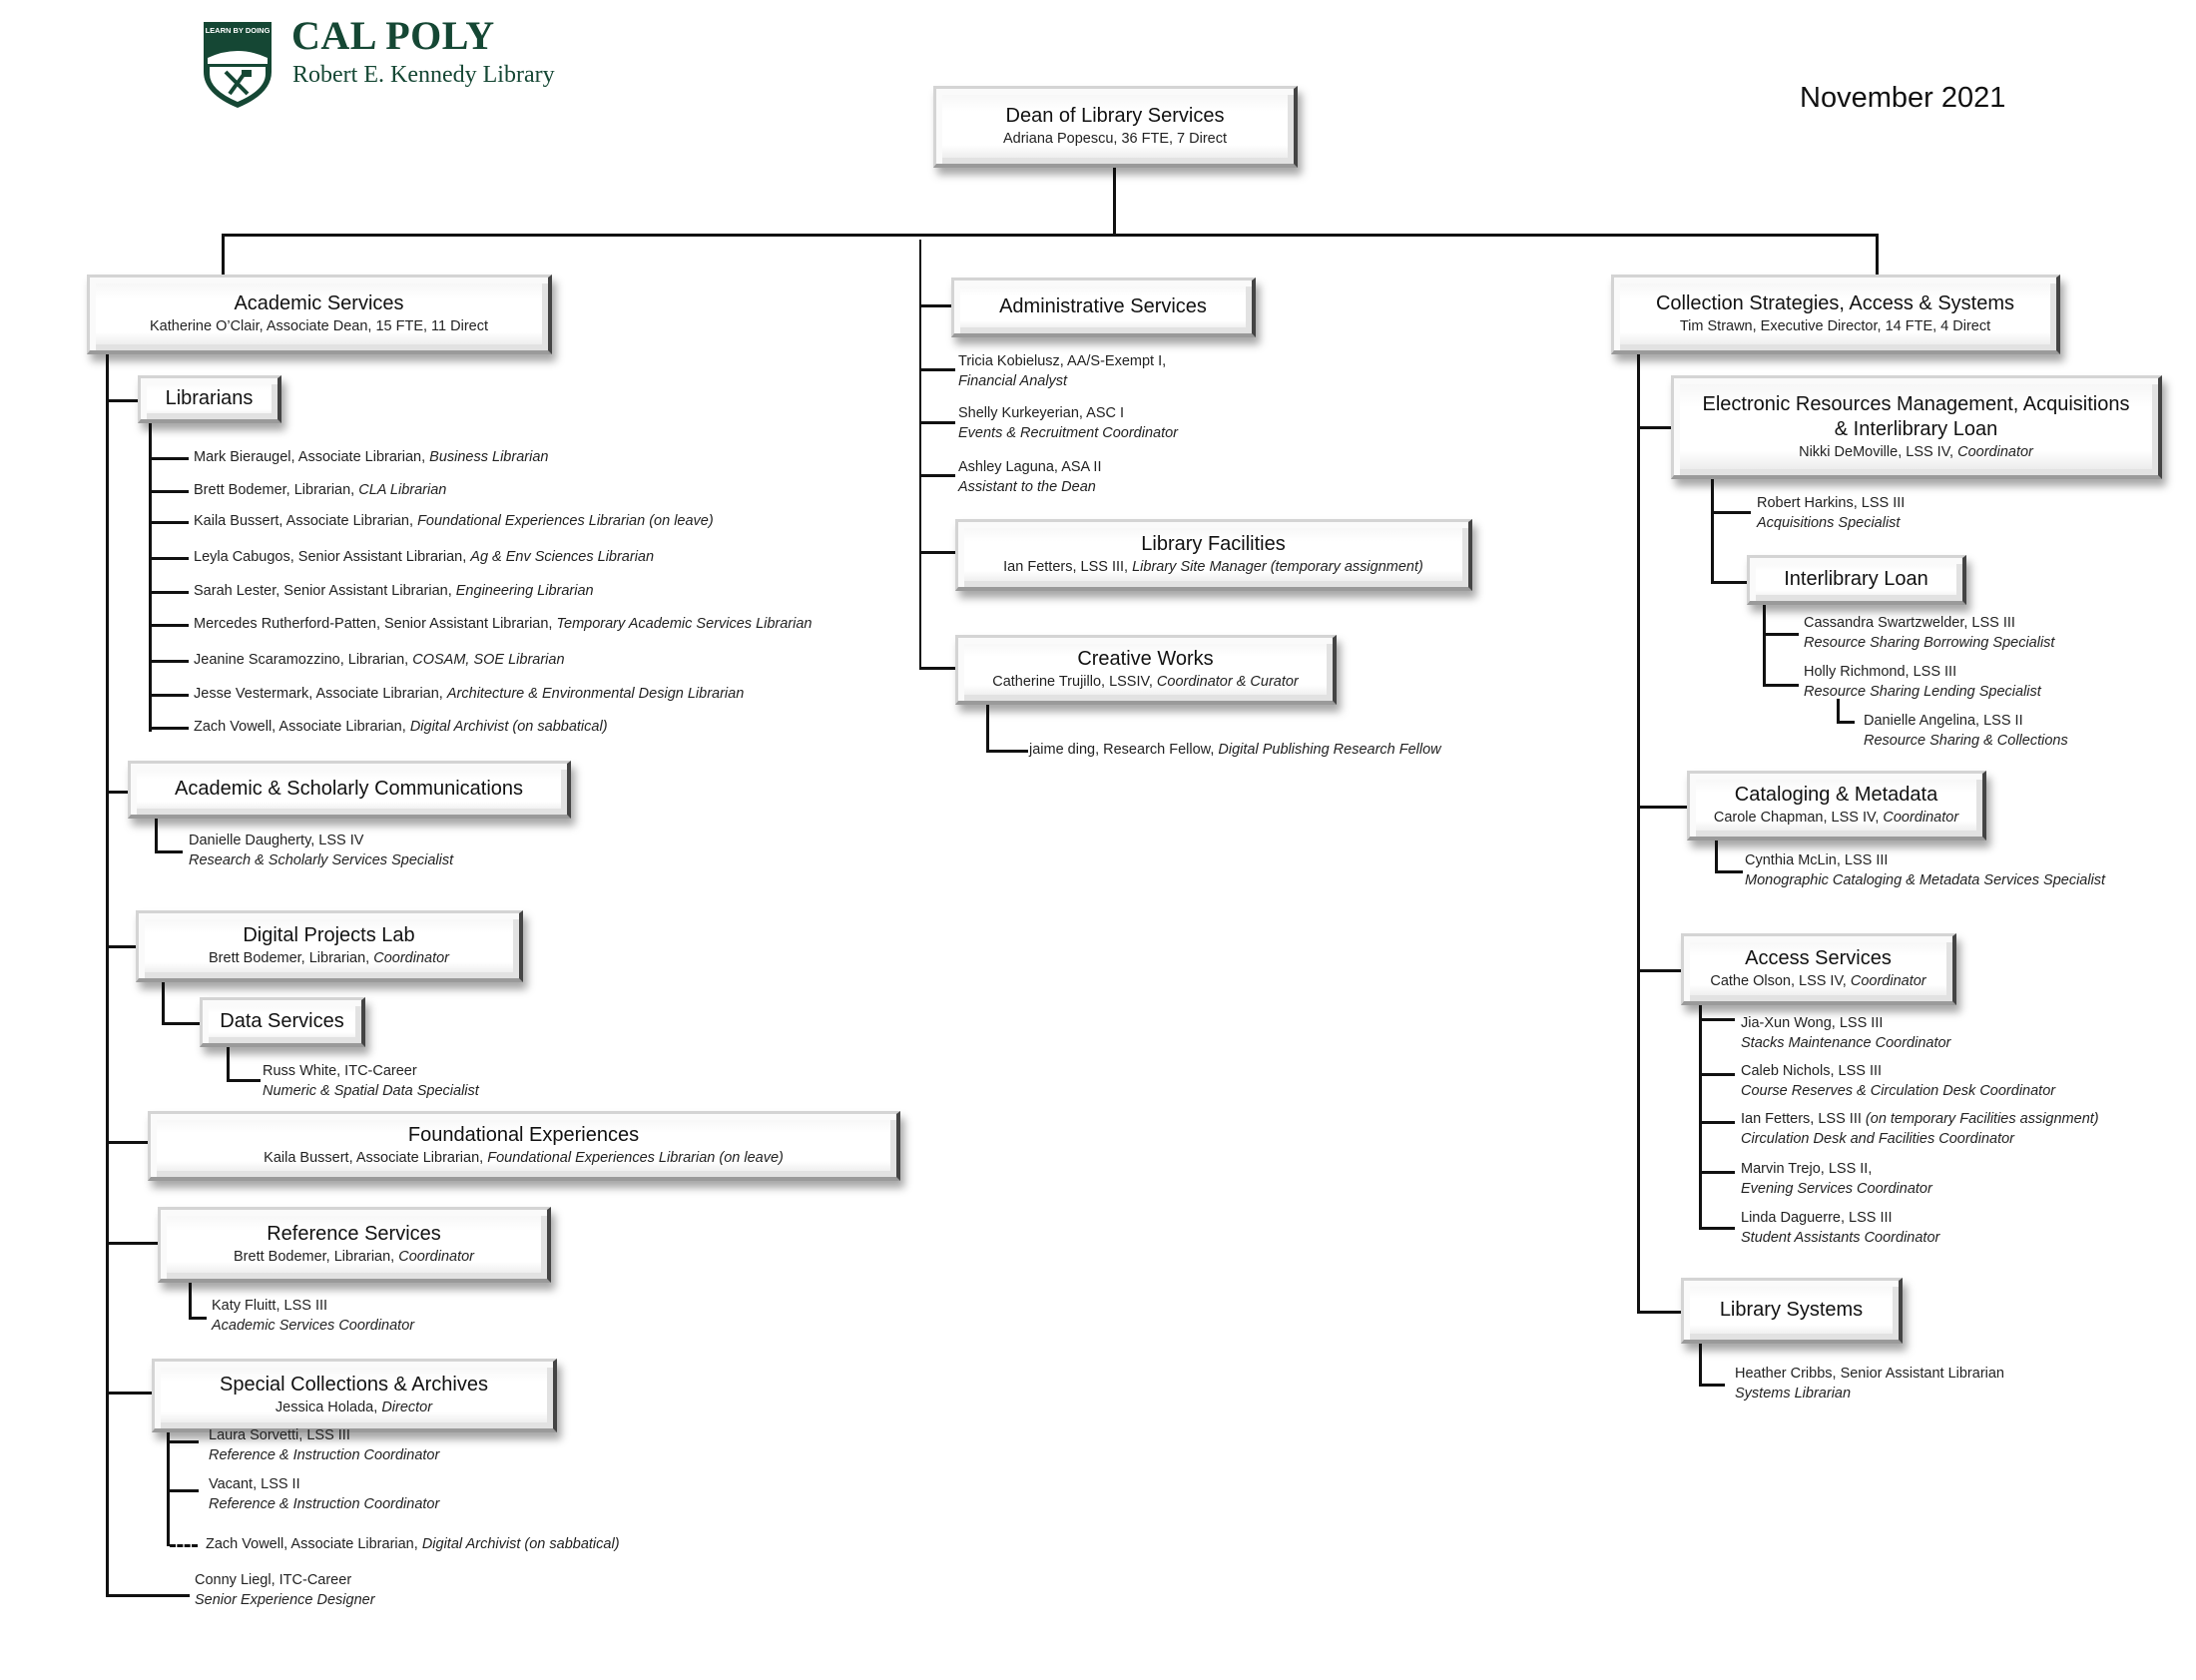 Image resolution: width=2196 pixels, height=1680 pixels. I want to click on library-systems-box: Library Systems, so click(1792, 1311).